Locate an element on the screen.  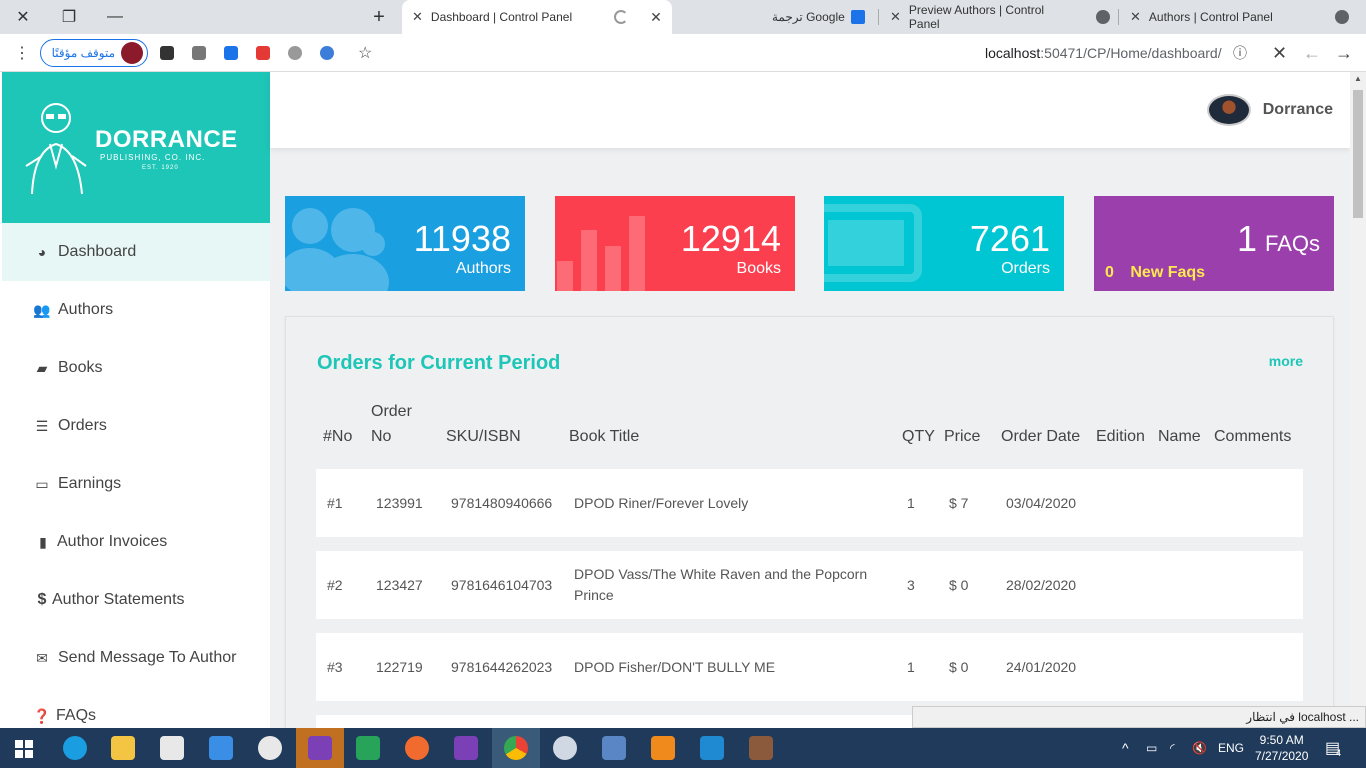
books-count: 12914 is located at coordinates (730, 238).